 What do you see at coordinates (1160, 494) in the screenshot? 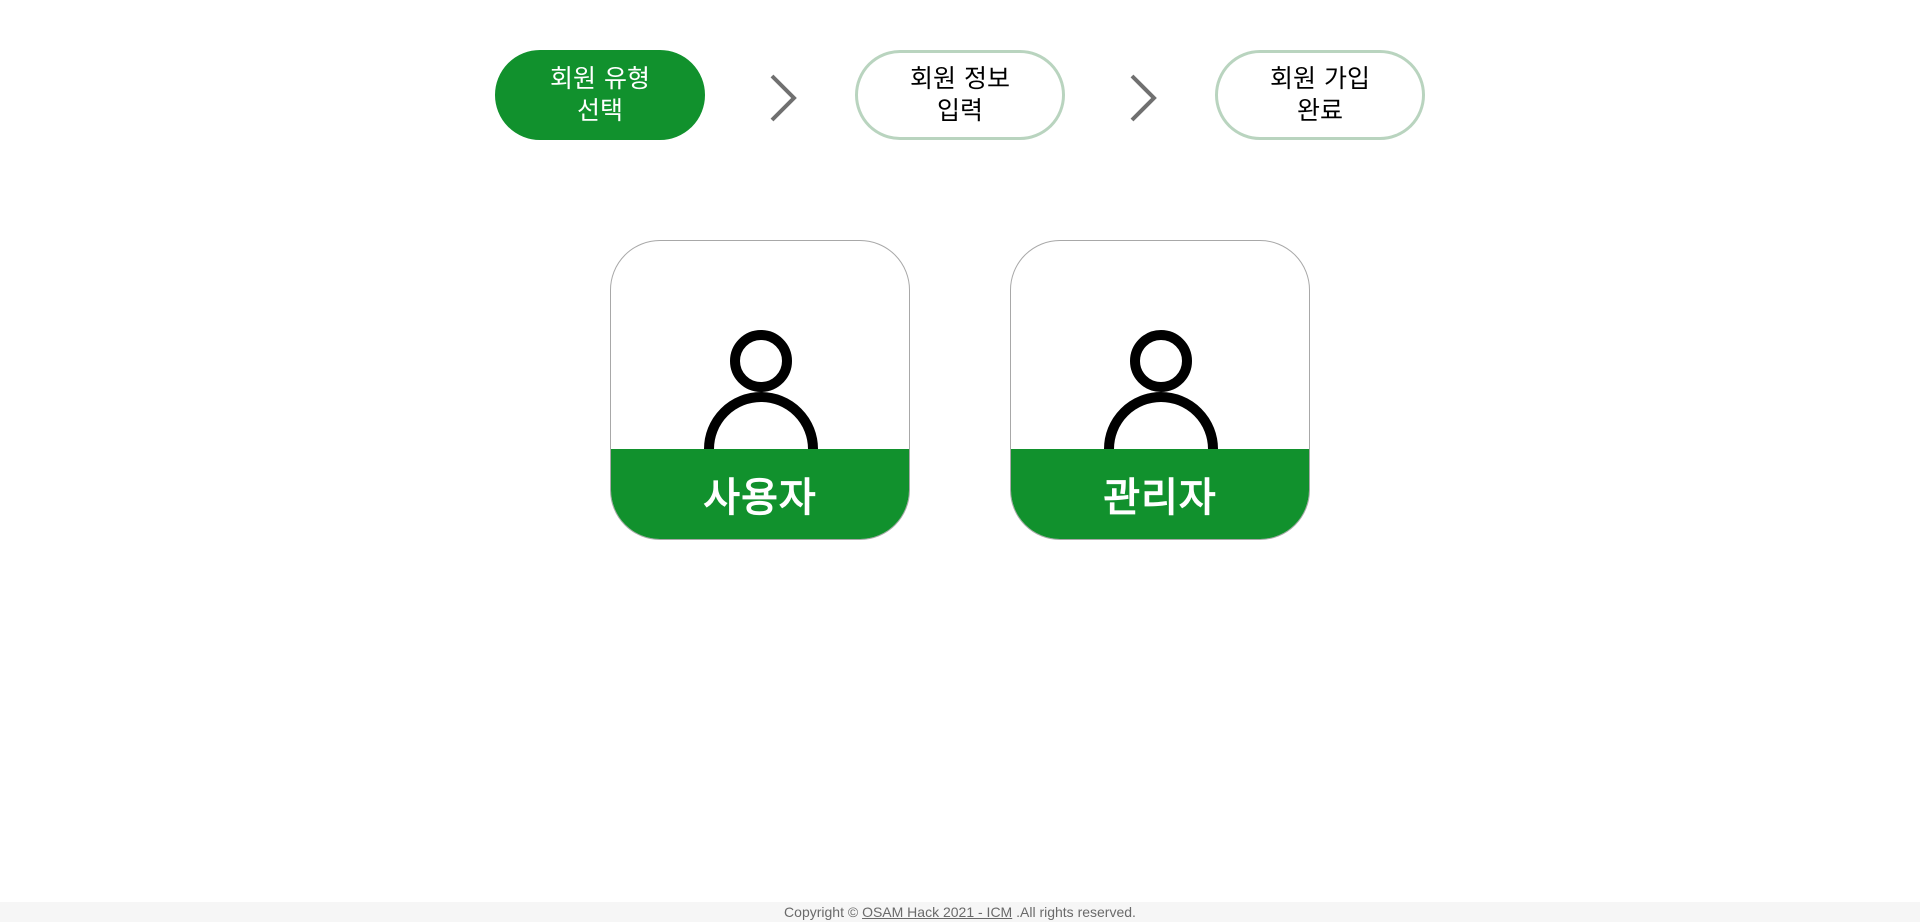
I see `admin-card-label: 관리자` at bounding box center [1160, 494].